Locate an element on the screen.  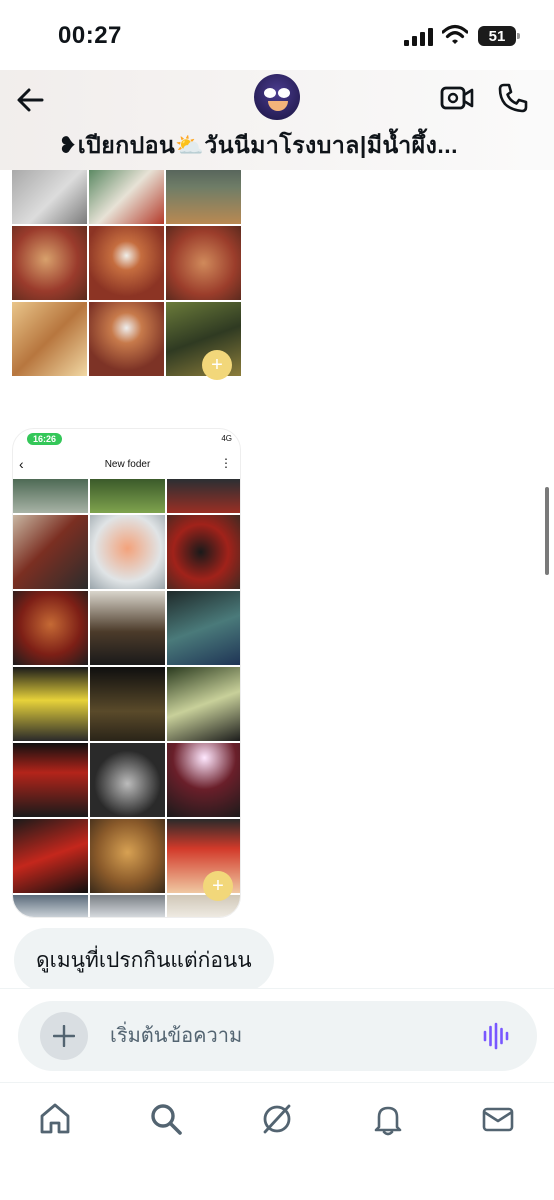
plus-icon is located at coordinates (64, 1036).